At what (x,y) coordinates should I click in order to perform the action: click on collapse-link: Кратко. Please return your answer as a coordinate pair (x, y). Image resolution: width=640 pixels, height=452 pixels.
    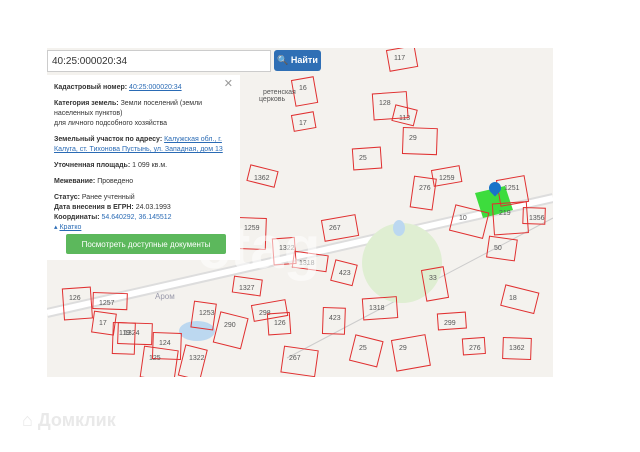
    Looking at the image, I should click on (70, 227).